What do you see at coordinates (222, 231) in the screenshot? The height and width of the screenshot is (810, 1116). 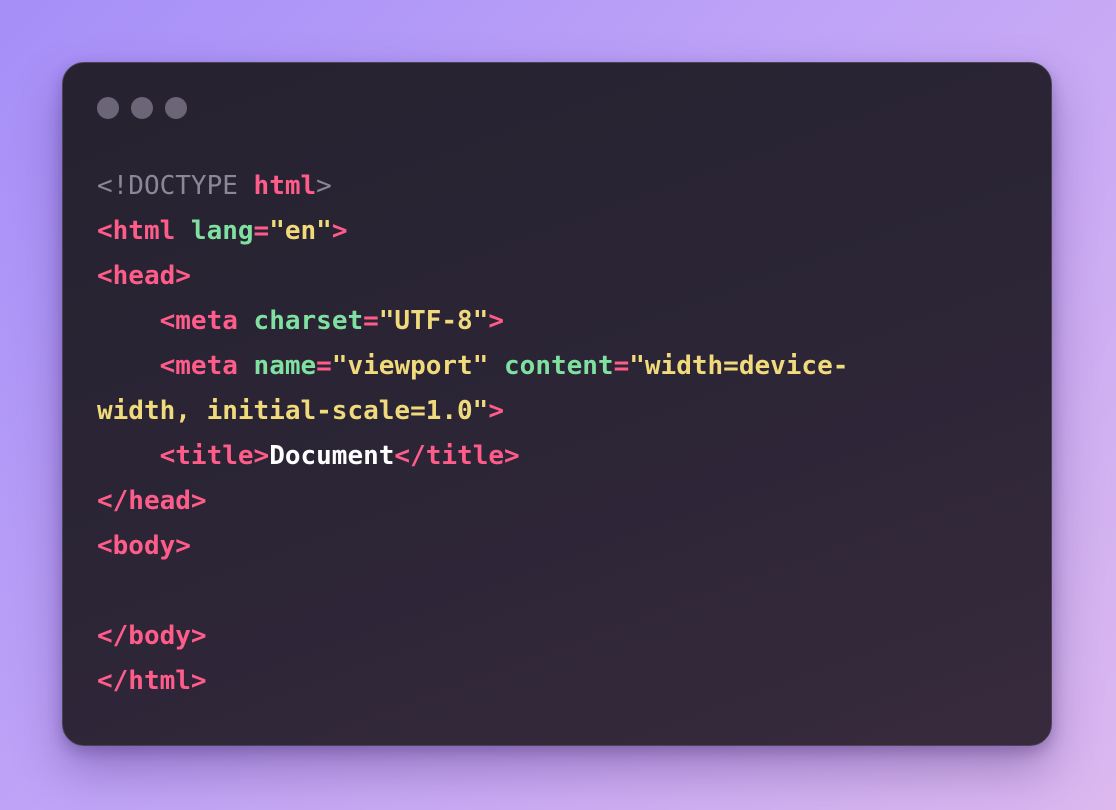 I see `code-token: lang` at bounding box center [222, 231].